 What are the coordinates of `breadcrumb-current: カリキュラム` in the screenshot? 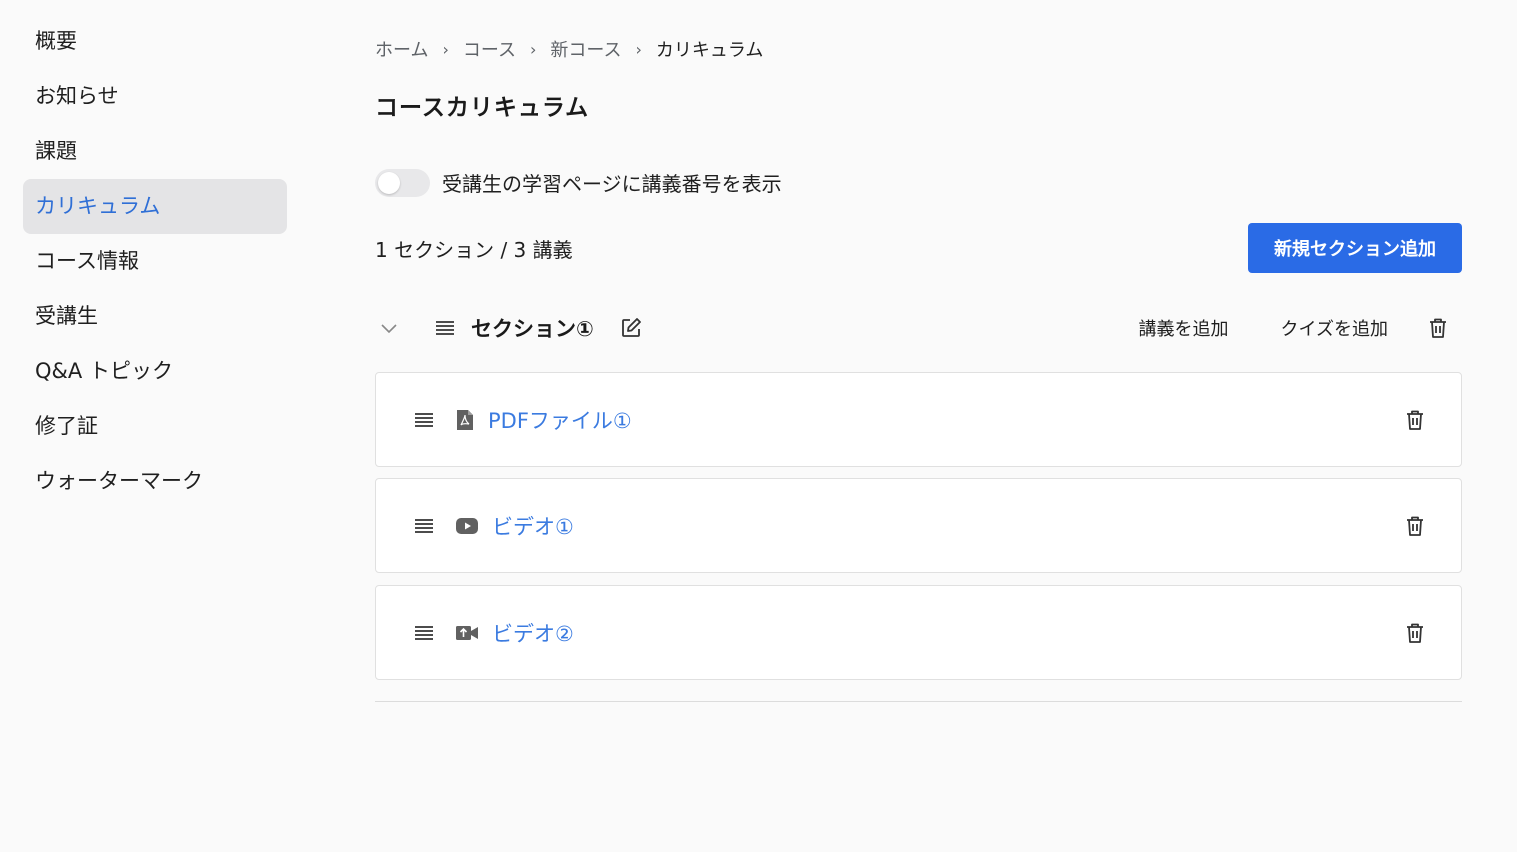 It's located at (709, 50).